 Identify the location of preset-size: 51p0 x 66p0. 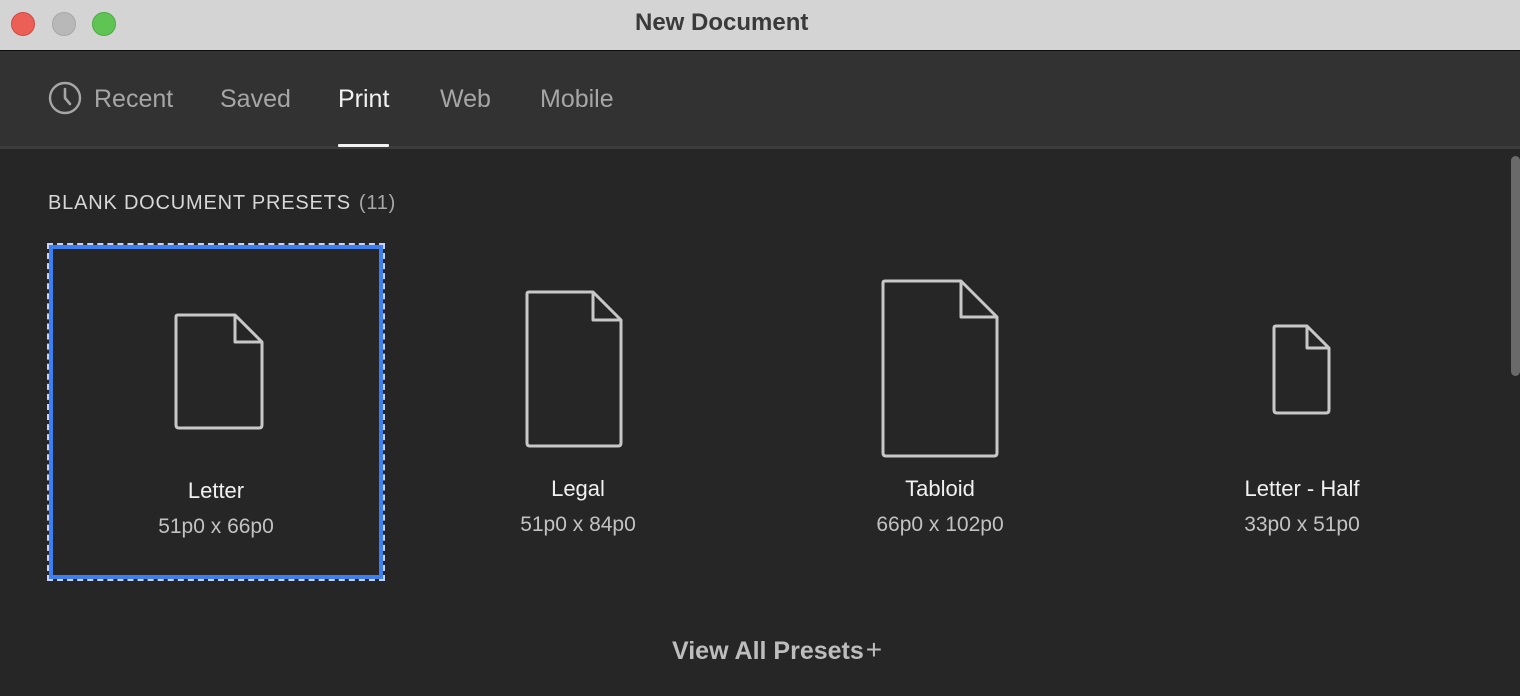
(216, 526).